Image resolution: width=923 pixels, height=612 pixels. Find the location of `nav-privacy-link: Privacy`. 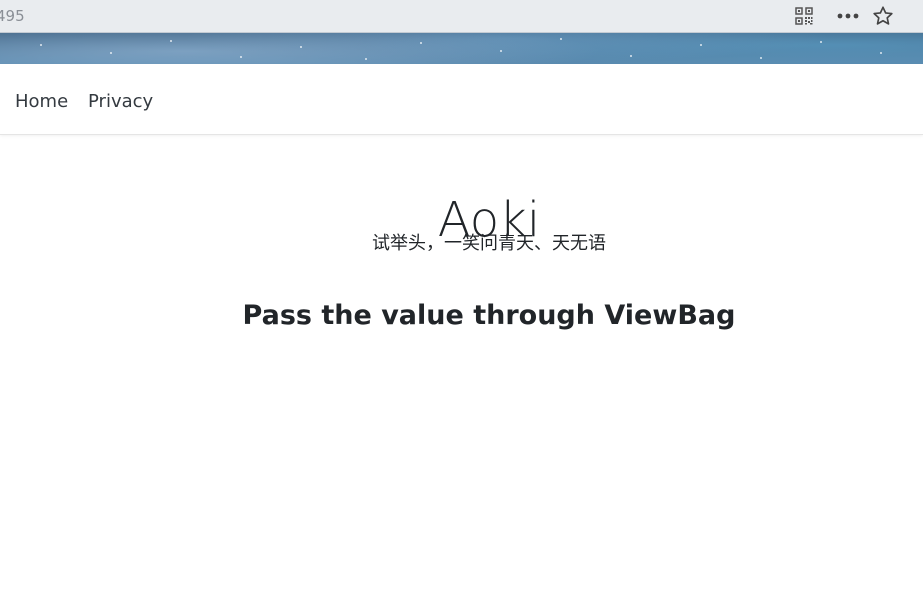

nav-privacy-link: Privacy is located at coordinates (120, 101).